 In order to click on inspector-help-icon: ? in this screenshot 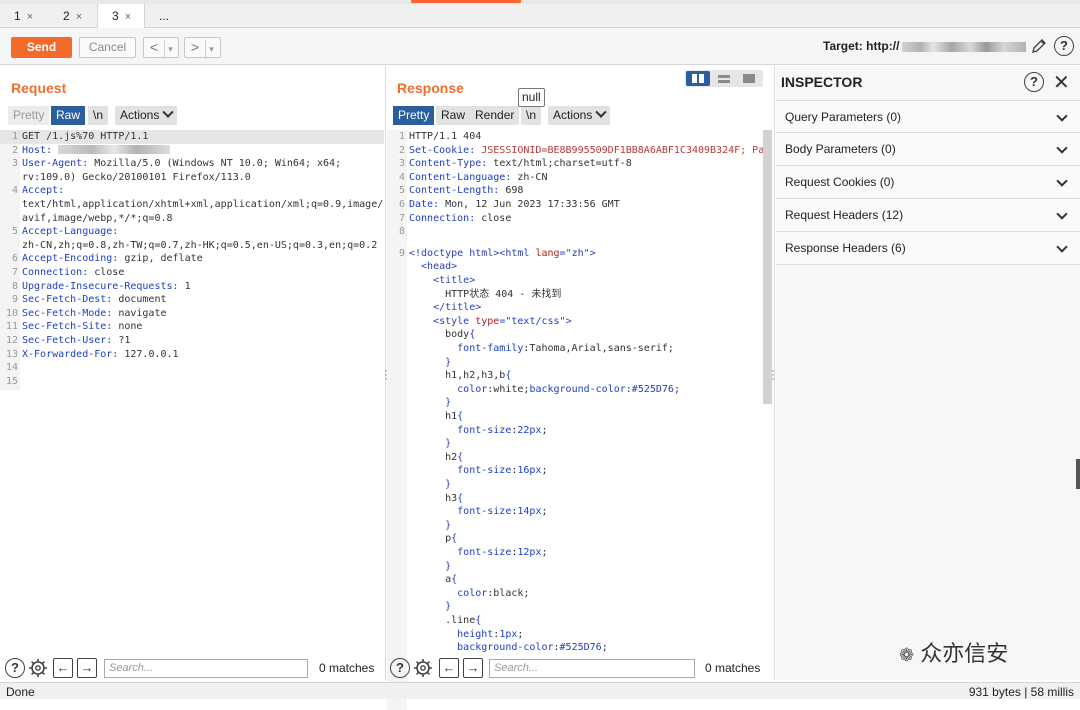, I will do `click(1034, 82)`.